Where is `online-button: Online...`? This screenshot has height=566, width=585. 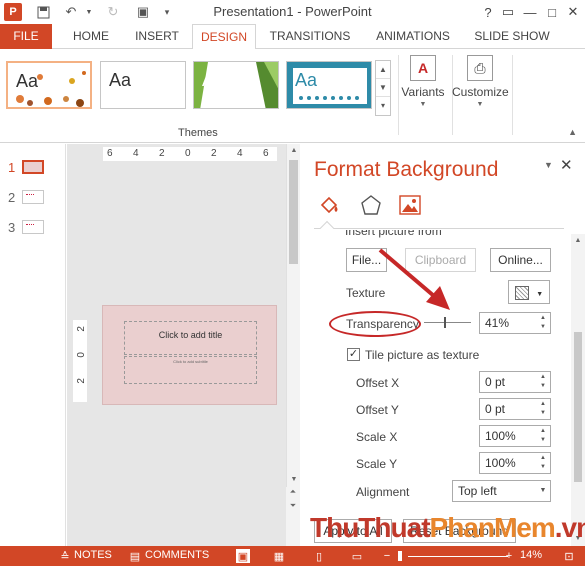
online-button: Online... is located at coordinates (520, 260).